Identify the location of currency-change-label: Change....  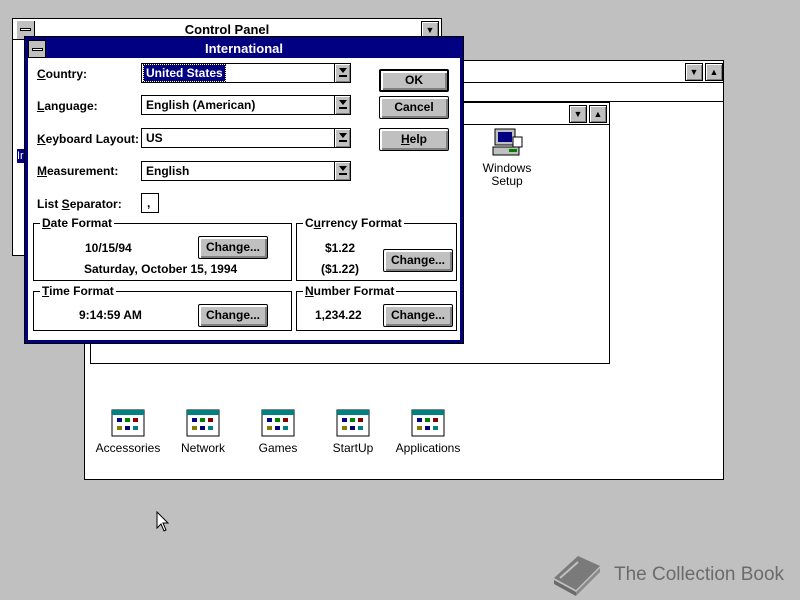
(417, 260).